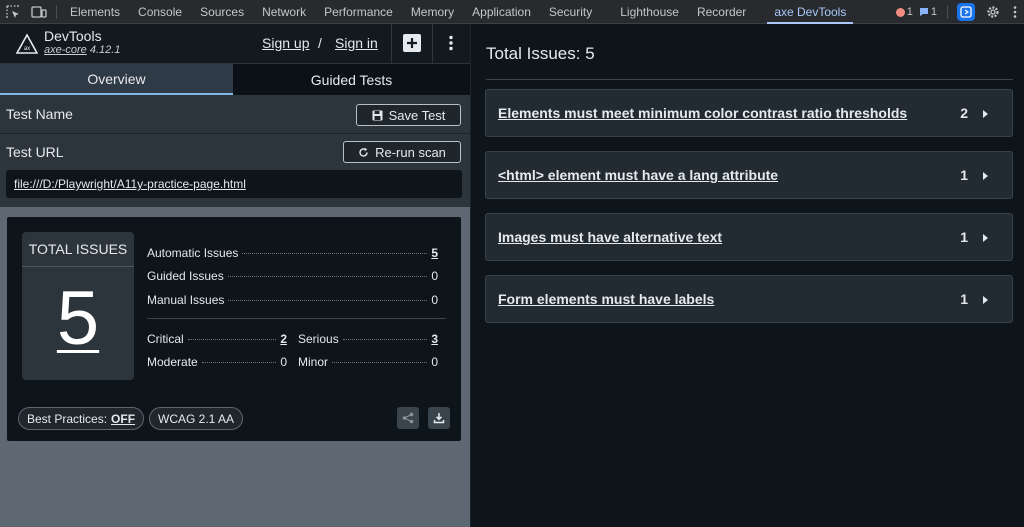 The width and height of the screenshot is (1024, 527). What do you see at coordinates (27, 44) in the screenshot?
I see `axe-logo-icon: ax` at bounding box center [27, 44].